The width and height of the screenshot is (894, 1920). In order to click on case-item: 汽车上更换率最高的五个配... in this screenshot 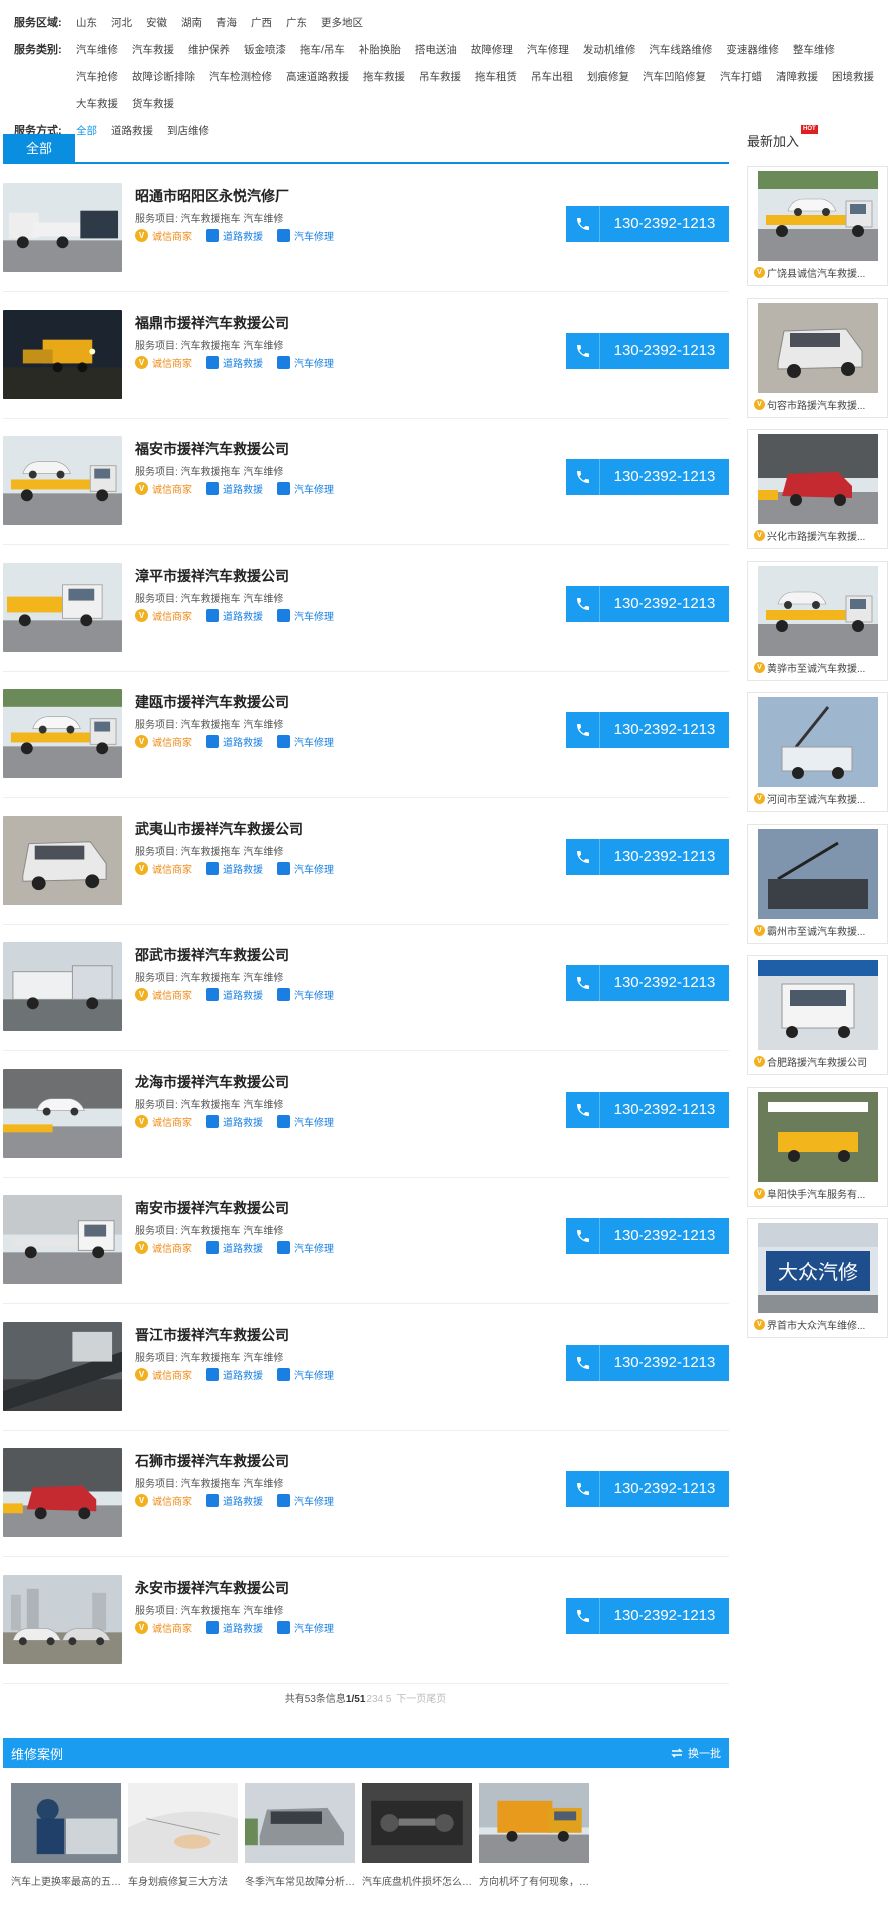, I will do `click(66, 1835)`.